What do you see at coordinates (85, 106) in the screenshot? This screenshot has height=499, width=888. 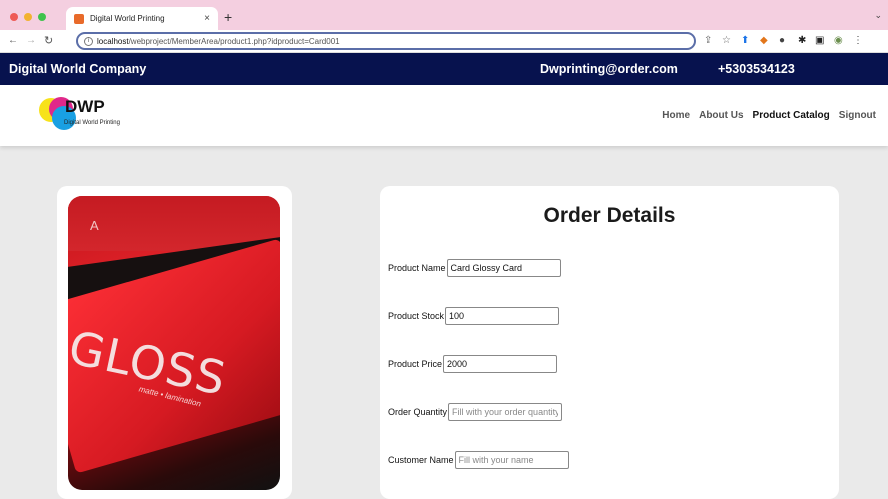 I see `logo-brand: DWP` at bounding box center [85, 106].